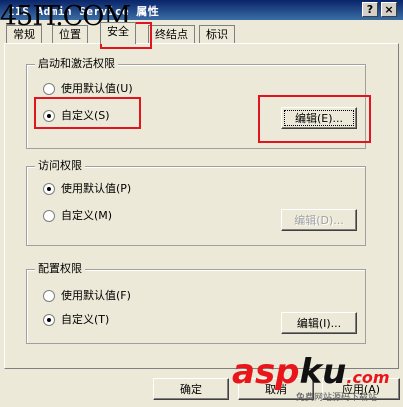 This screenshot has height=407, width=403. I want to click on launch-permissions-title: 启动和激活权限, so click(76, 64).